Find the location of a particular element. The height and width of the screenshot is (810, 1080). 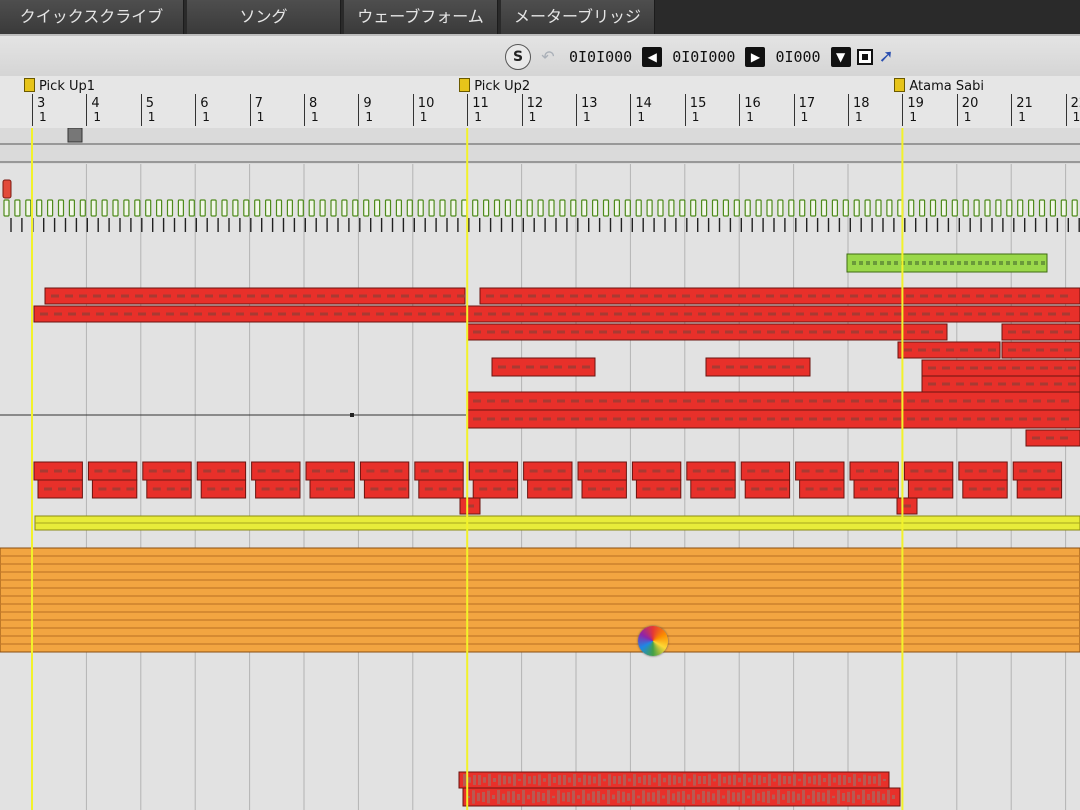

solo-button: S is located at coordinates (518, 57).